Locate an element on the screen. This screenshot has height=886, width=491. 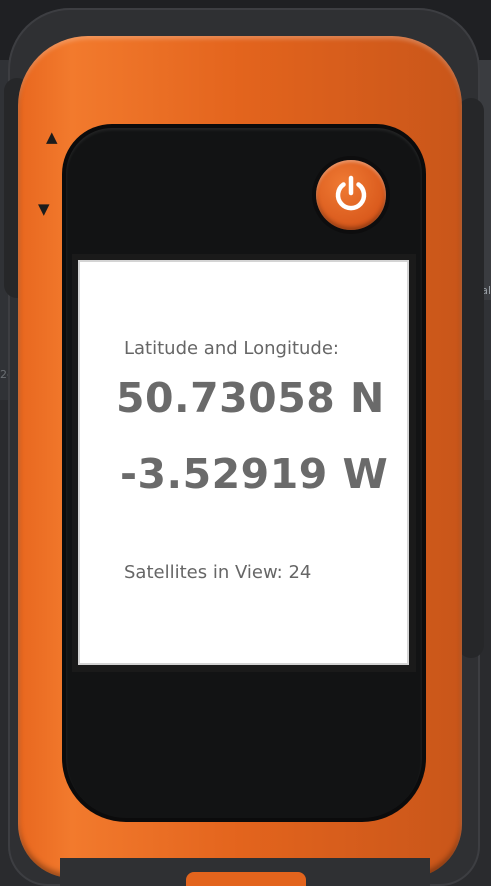
power-icon is located at coordinates (351, 193).